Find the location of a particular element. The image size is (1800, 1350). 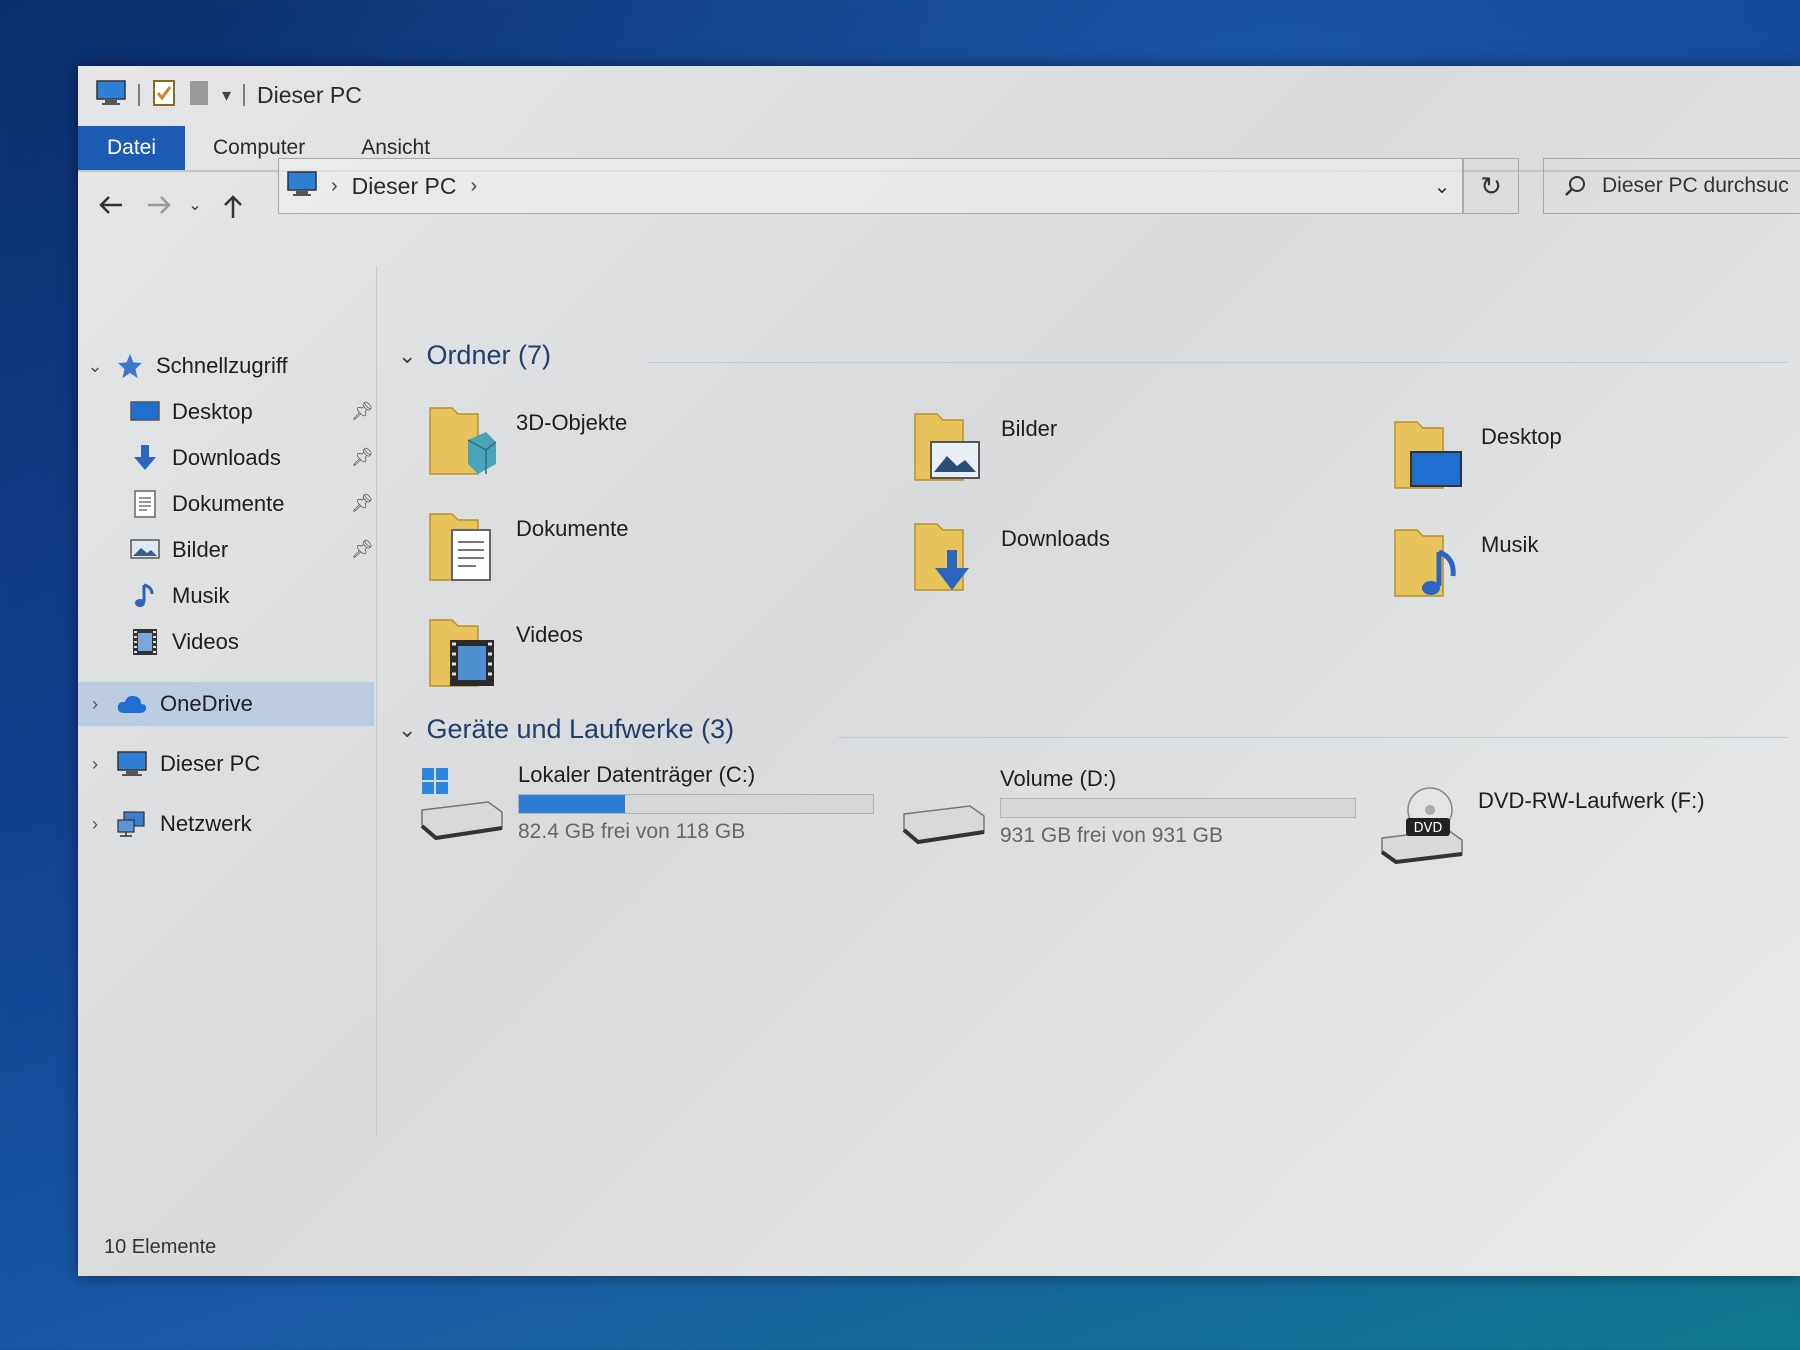

folder-pictures: Bilder is located at coordinates (985, 446).